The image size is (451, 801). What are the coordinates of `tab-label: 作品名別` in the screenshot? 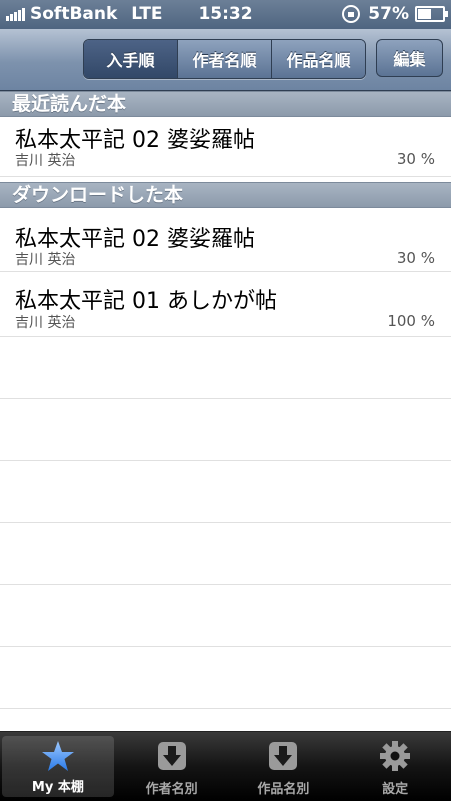 It's located at (283, 789).